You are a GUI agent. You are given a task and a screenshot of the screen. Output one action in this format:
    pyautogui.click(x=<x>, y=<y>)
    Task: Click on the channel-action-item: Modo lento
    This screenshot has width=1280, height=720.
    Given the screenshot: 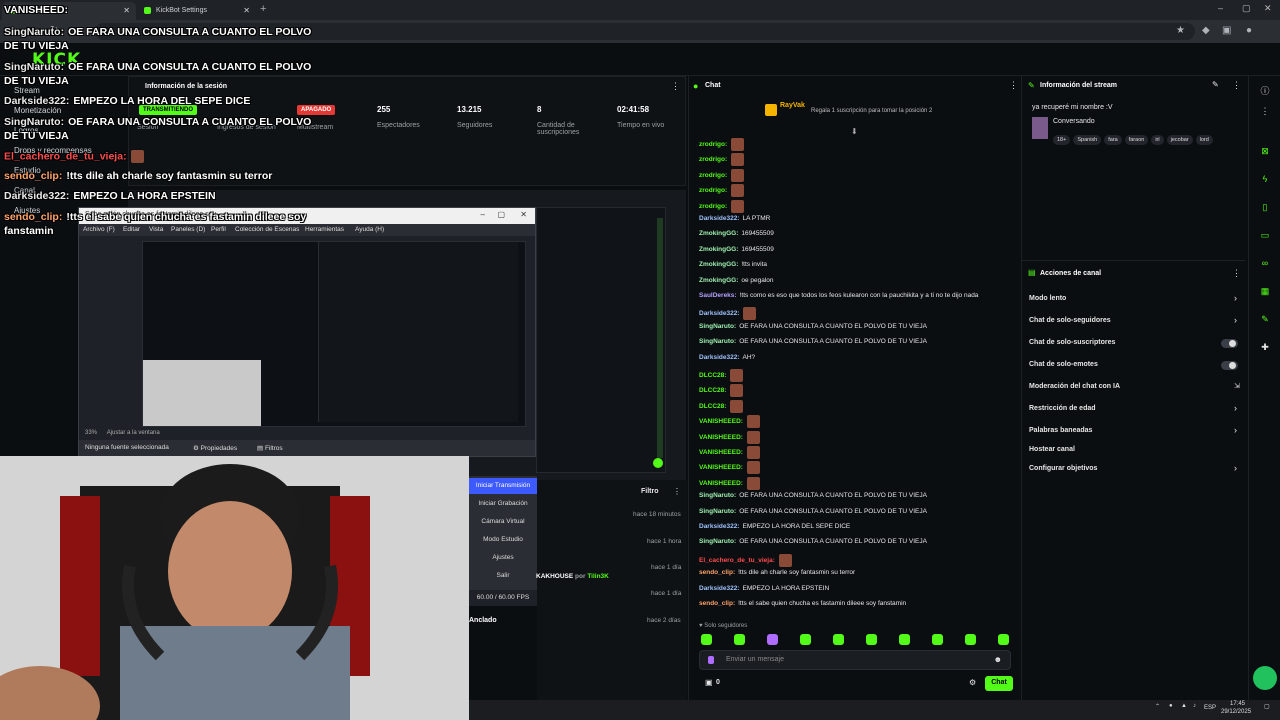 What is the action you would take?
    pyautogui.click(x=1047, y=298)
    